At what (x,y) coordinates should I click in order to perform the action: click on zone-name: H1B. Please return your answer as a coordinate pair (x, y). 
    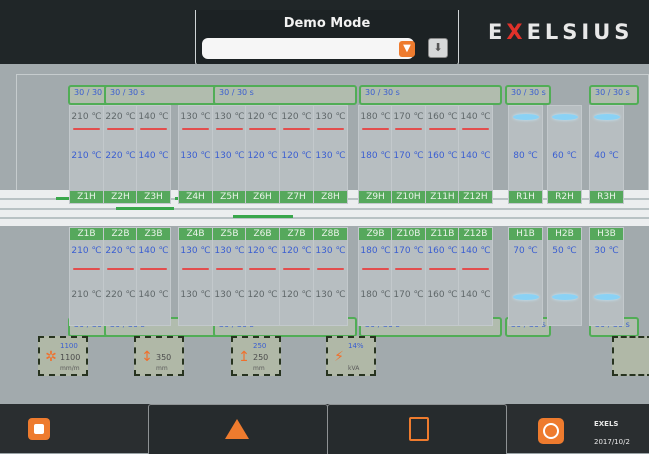
    Looking at the image, I should click on (525, 234).